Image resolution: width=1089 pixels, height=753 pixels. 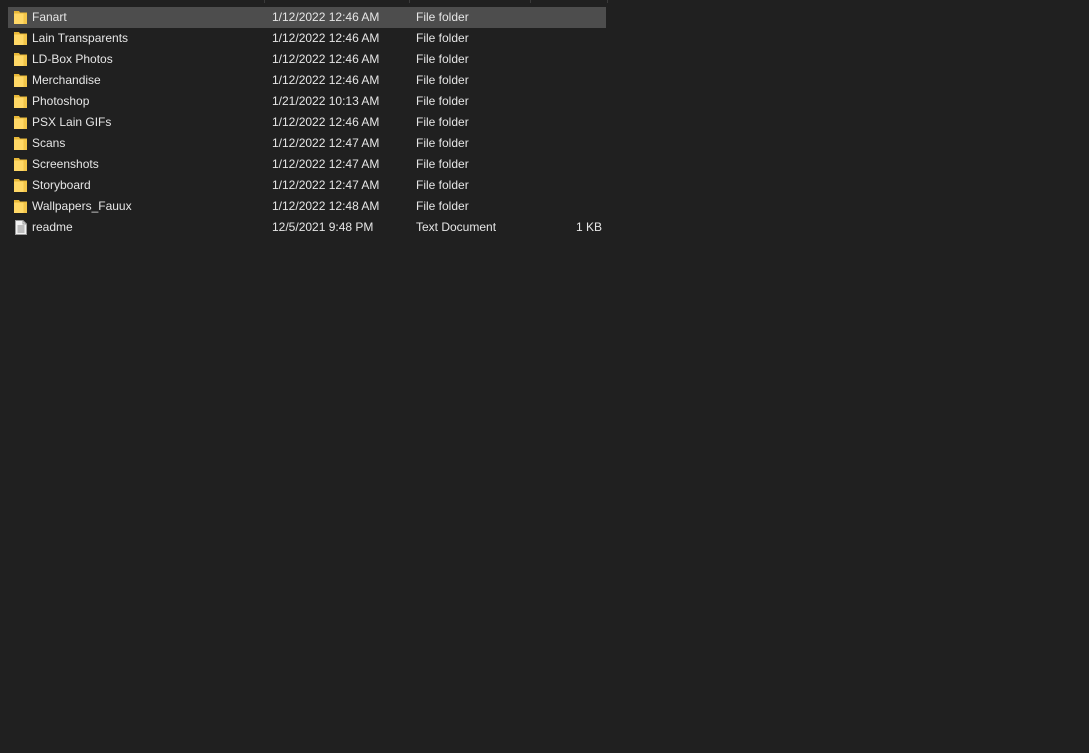 I want to click on file-row: Merchandise 1/12/2022 12:46 AM File folder, so click(x=307, y=80).